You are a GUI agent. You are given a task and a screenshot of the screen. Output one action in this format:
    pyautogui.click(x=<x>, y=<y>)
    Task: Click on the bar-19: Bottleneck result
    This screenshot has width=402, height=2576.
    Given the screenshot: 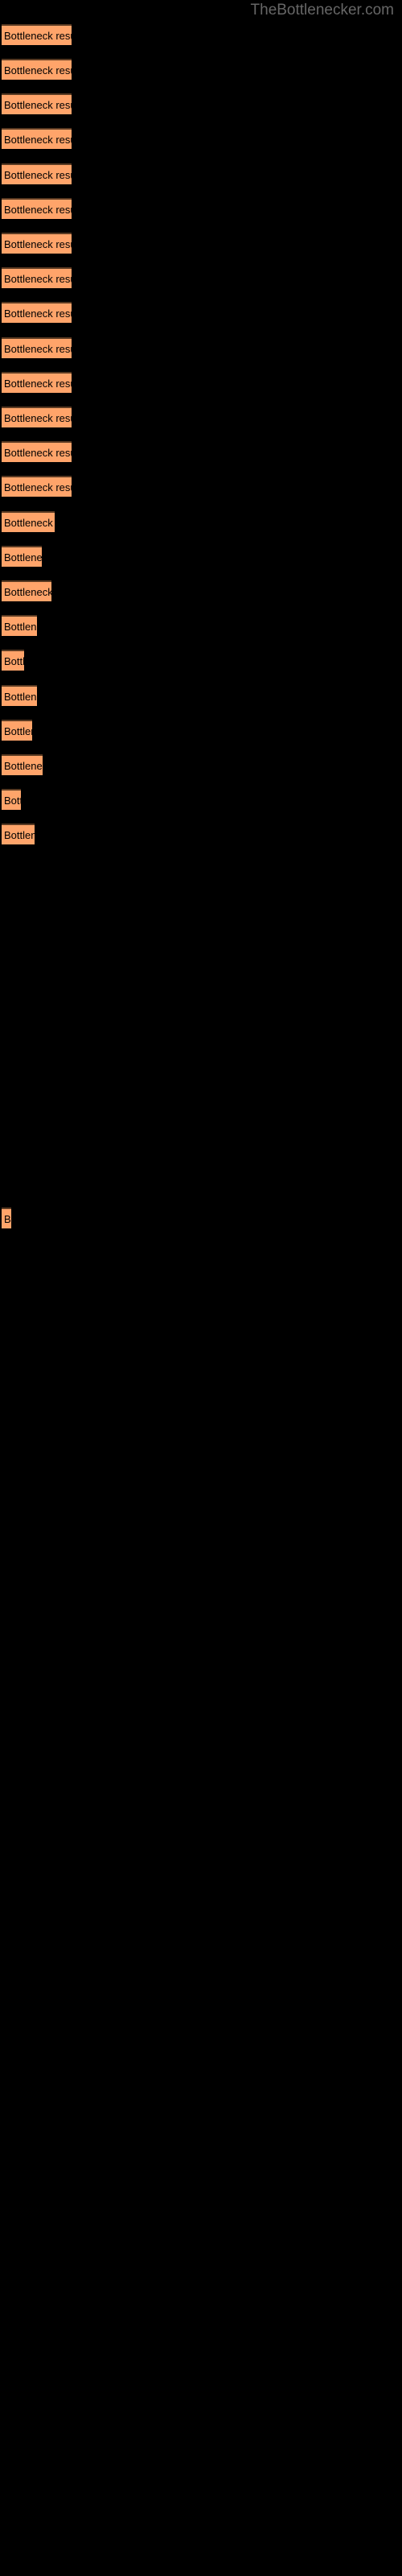 What is the action you would take?
    pyautogui.click(x=13, y=660)
    